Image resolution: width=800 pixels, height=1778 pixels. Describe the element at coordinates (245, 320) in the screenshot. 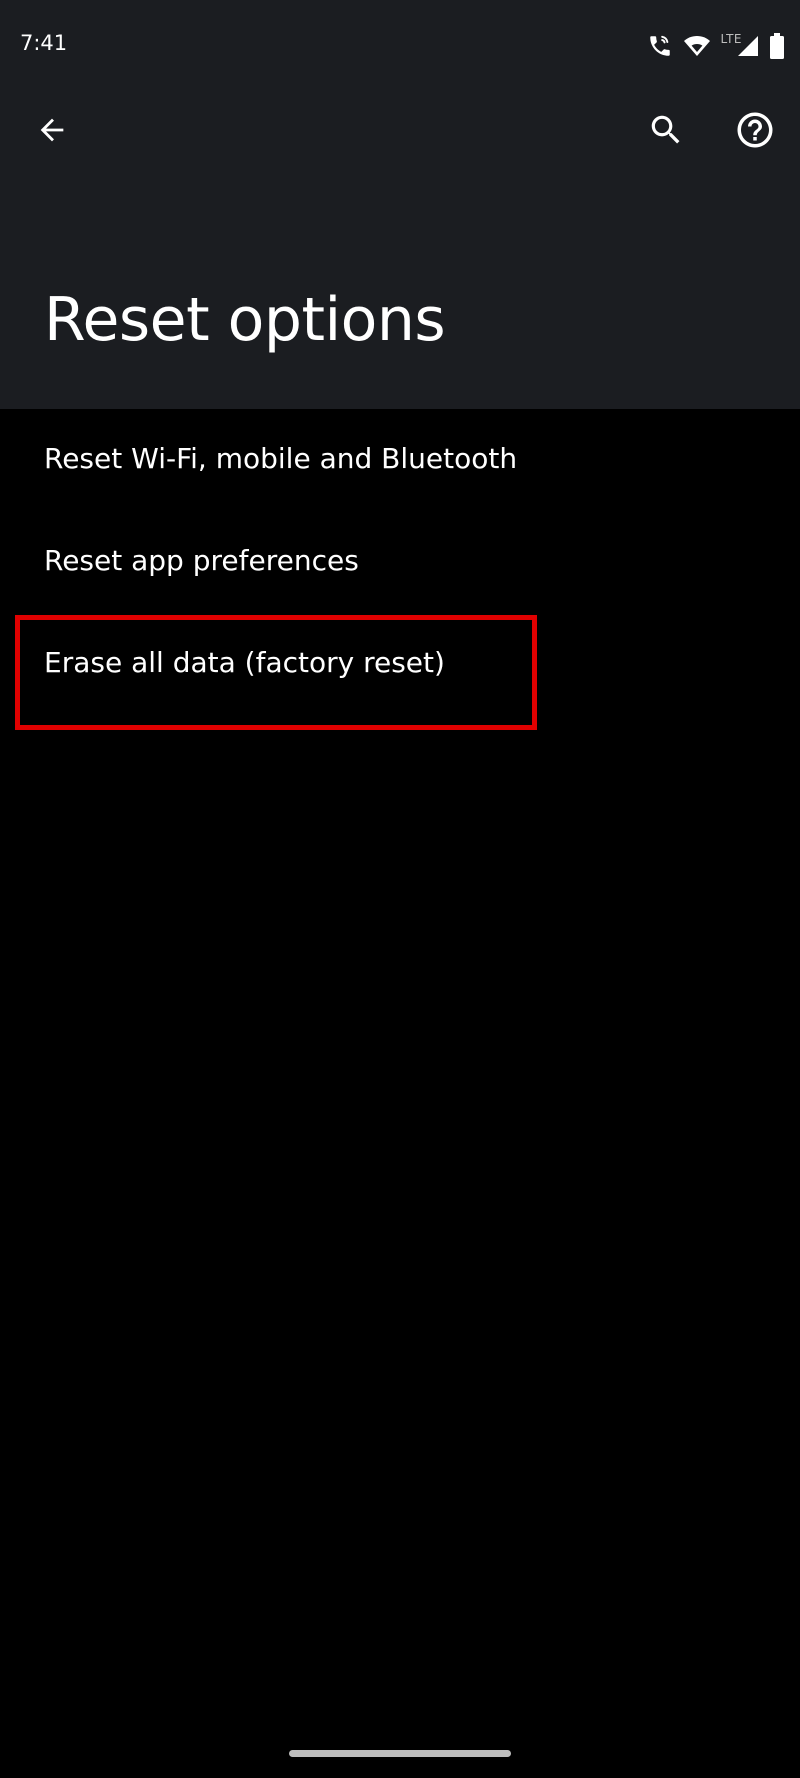

I see `page-title: Reset options` at that location.